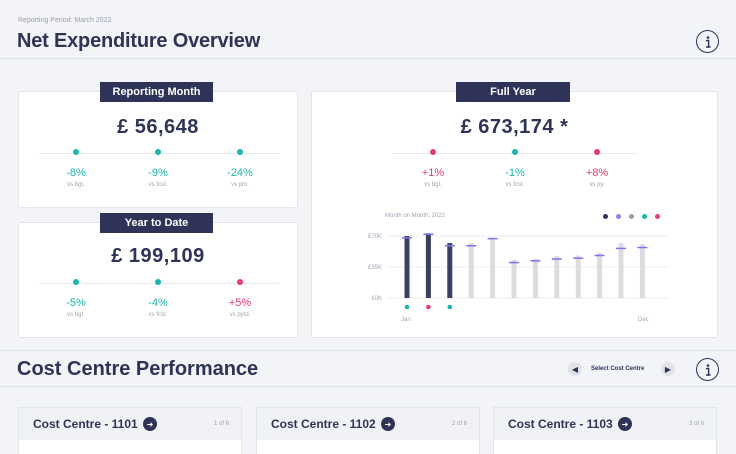 The image size is (736, 454). I want to click on section-title: Cost Centre Performance, so click(138, 369).